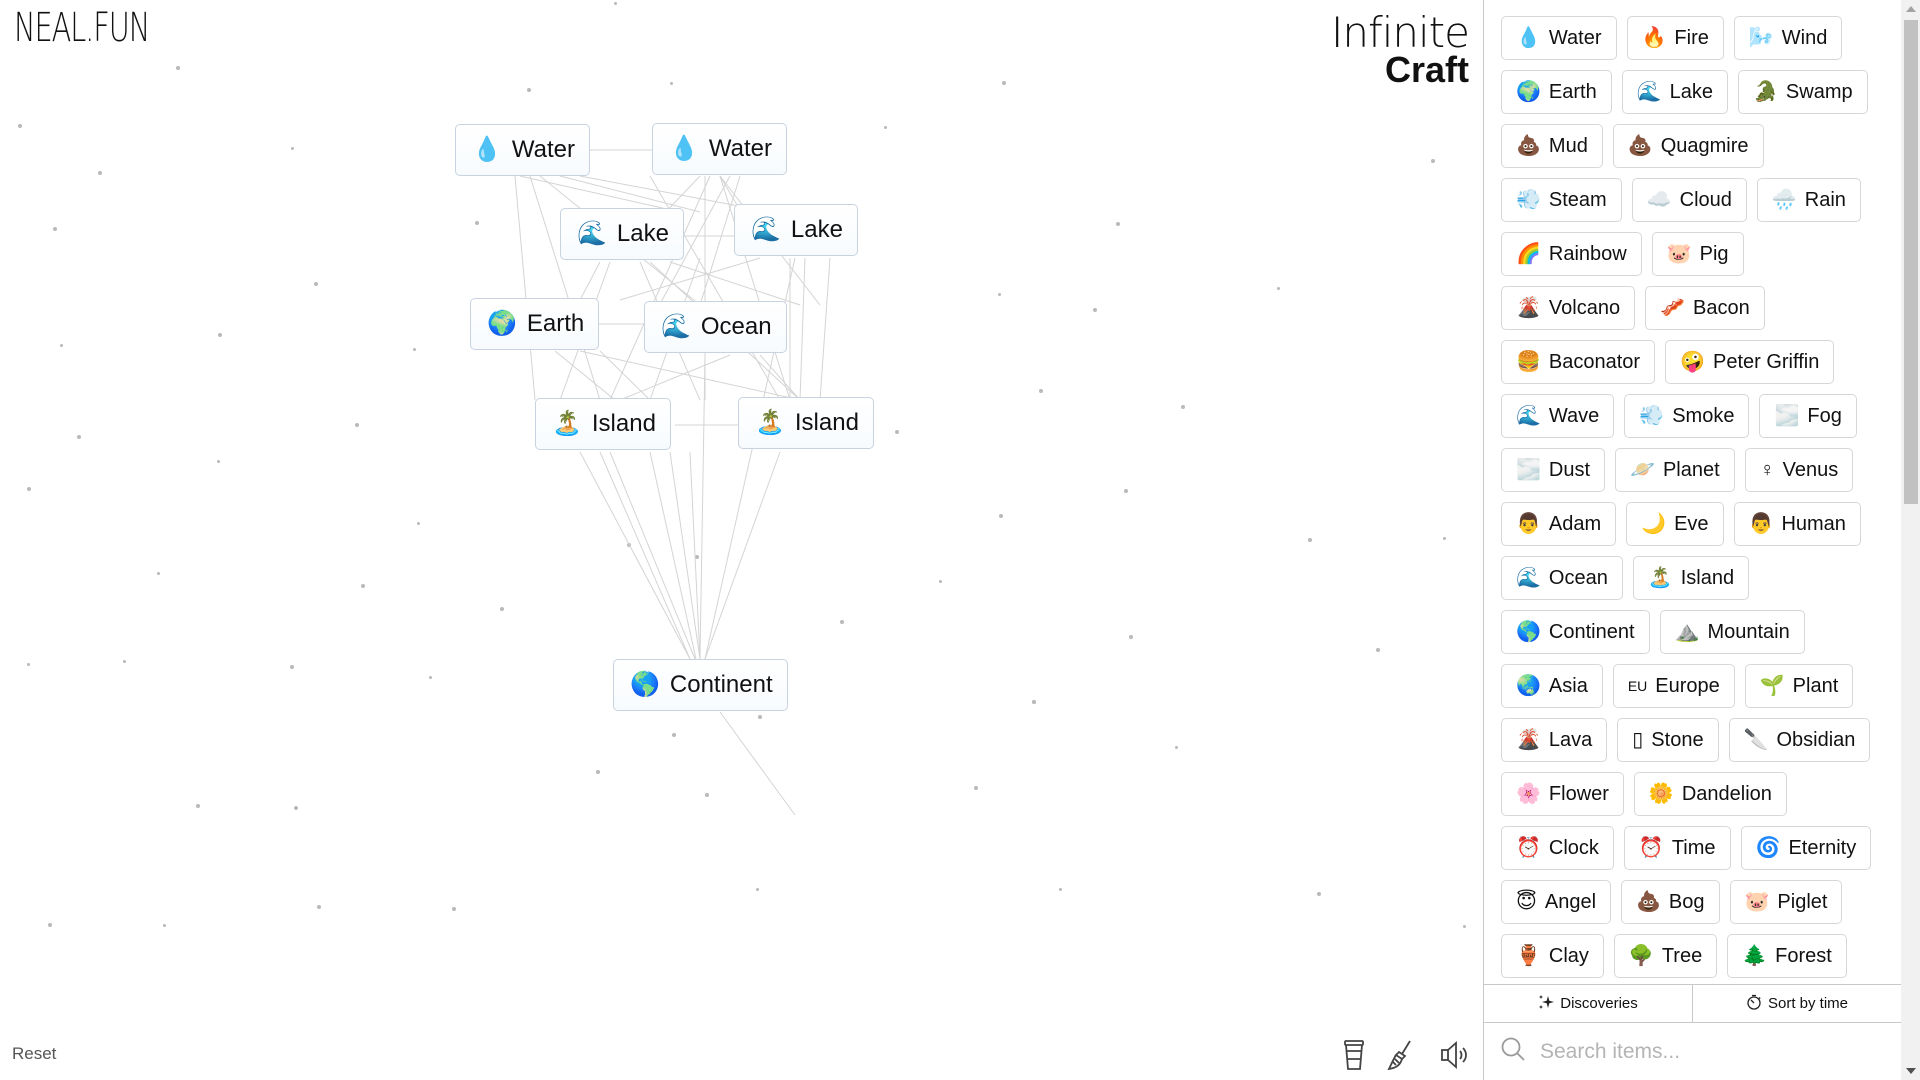  Describe the element at coordinates (1577, 199) in the screenshot. I see `item-label: Steam` at that location.